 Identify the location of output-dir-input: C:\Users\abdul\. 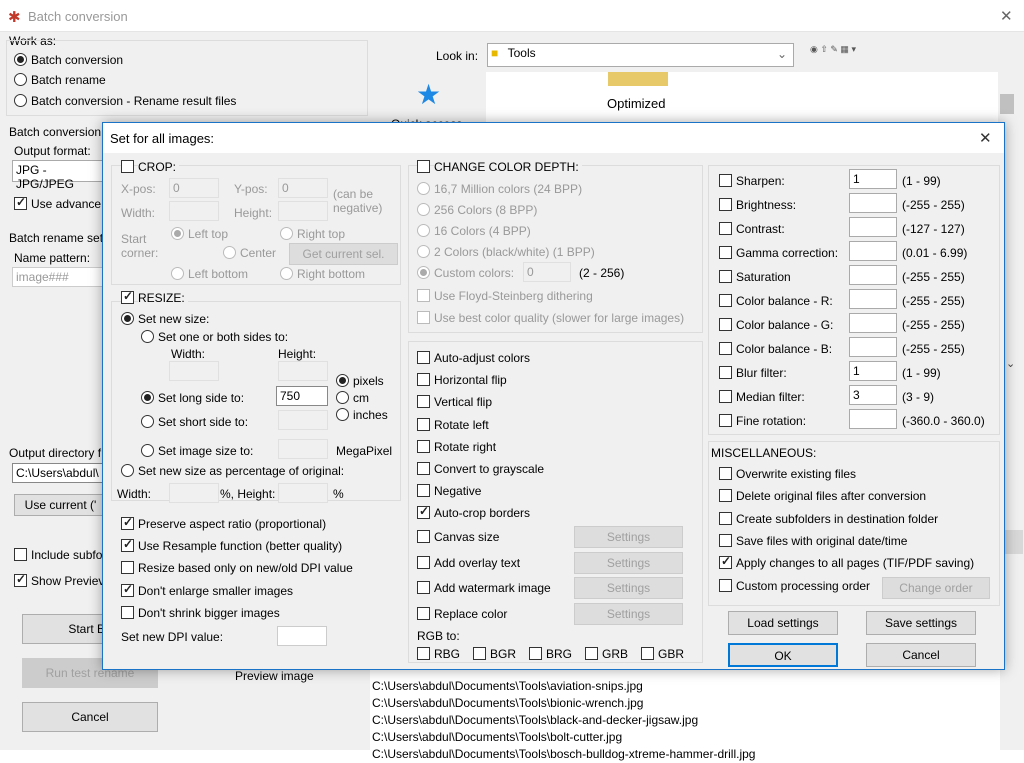
(59, 473).